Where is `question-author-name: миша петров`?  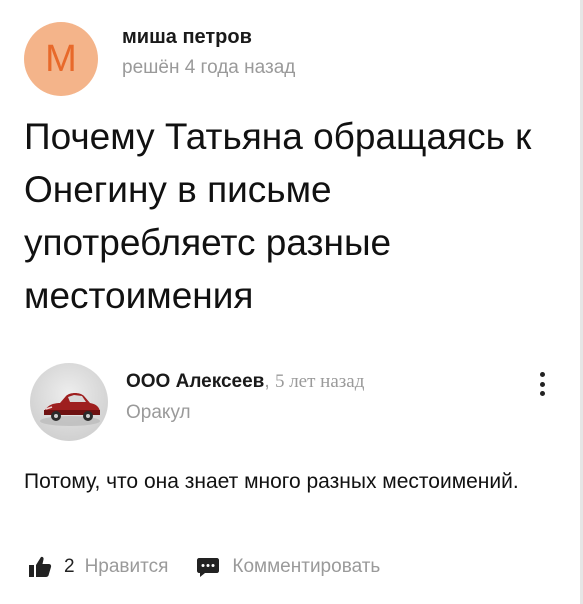
question-author-name: миша петров is located at coordinates (208, 37).